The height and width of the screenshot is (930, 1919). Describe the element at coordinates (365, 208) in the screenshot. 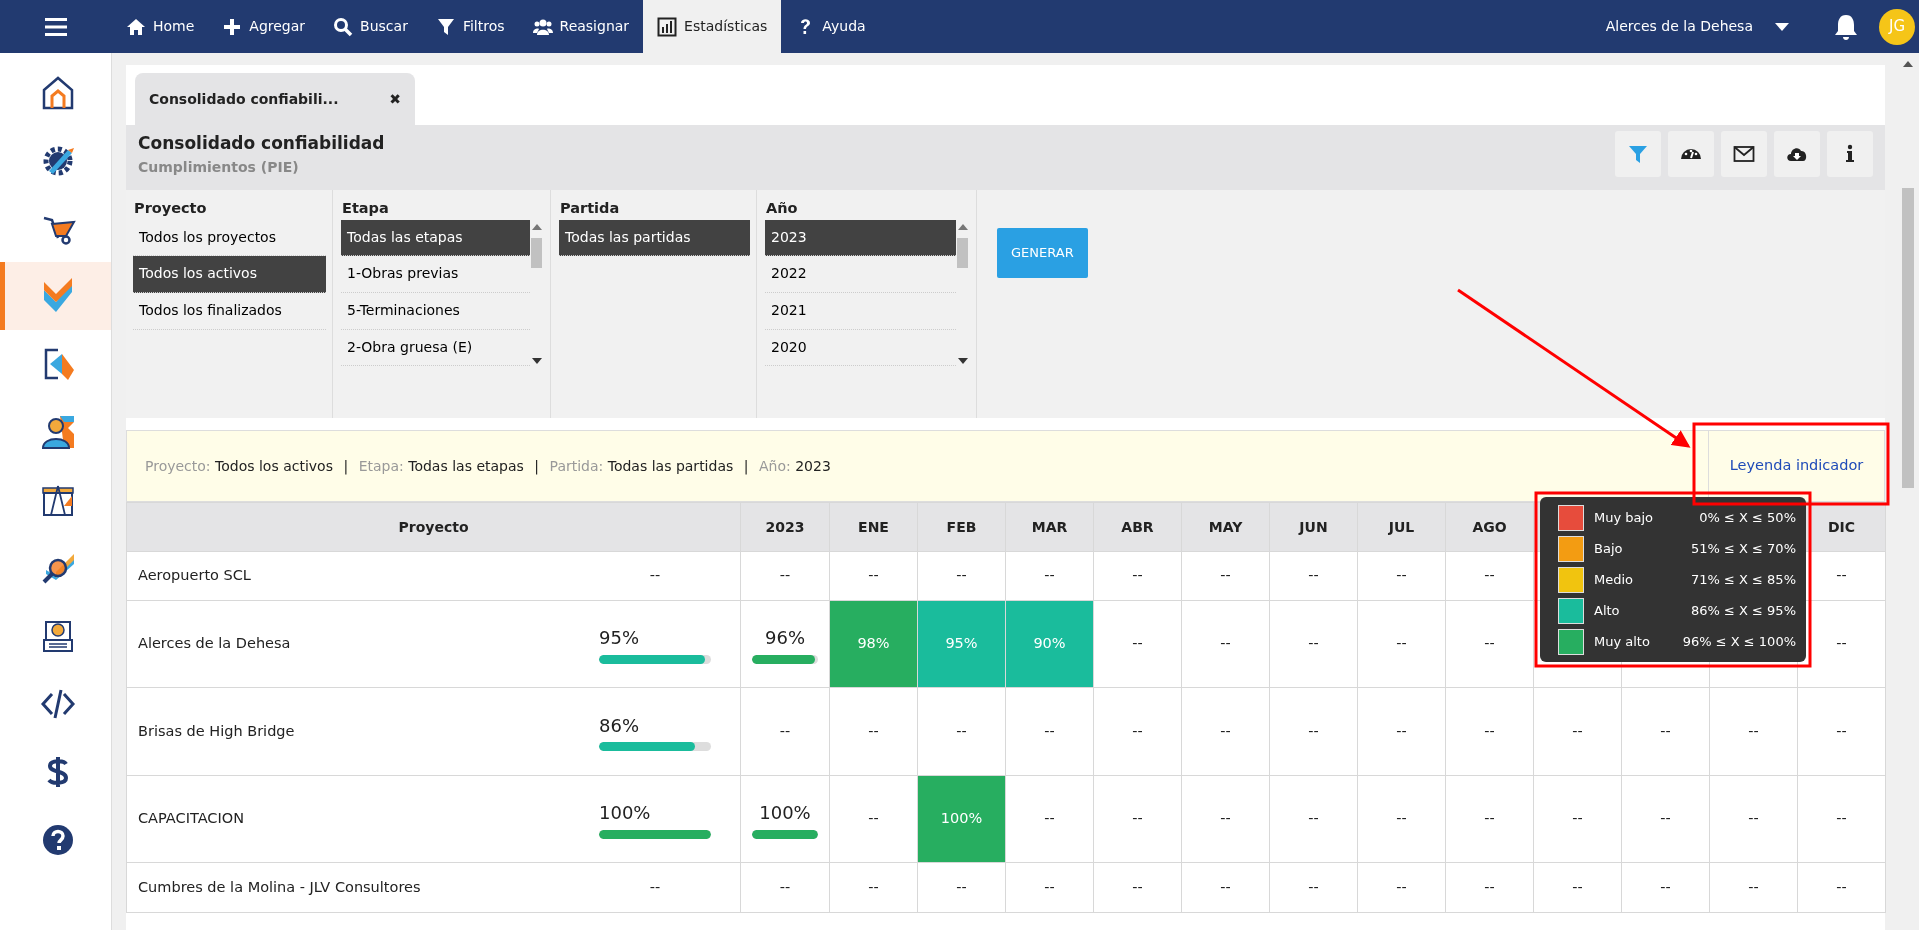

I see `filter-title: Etapa` at that location.